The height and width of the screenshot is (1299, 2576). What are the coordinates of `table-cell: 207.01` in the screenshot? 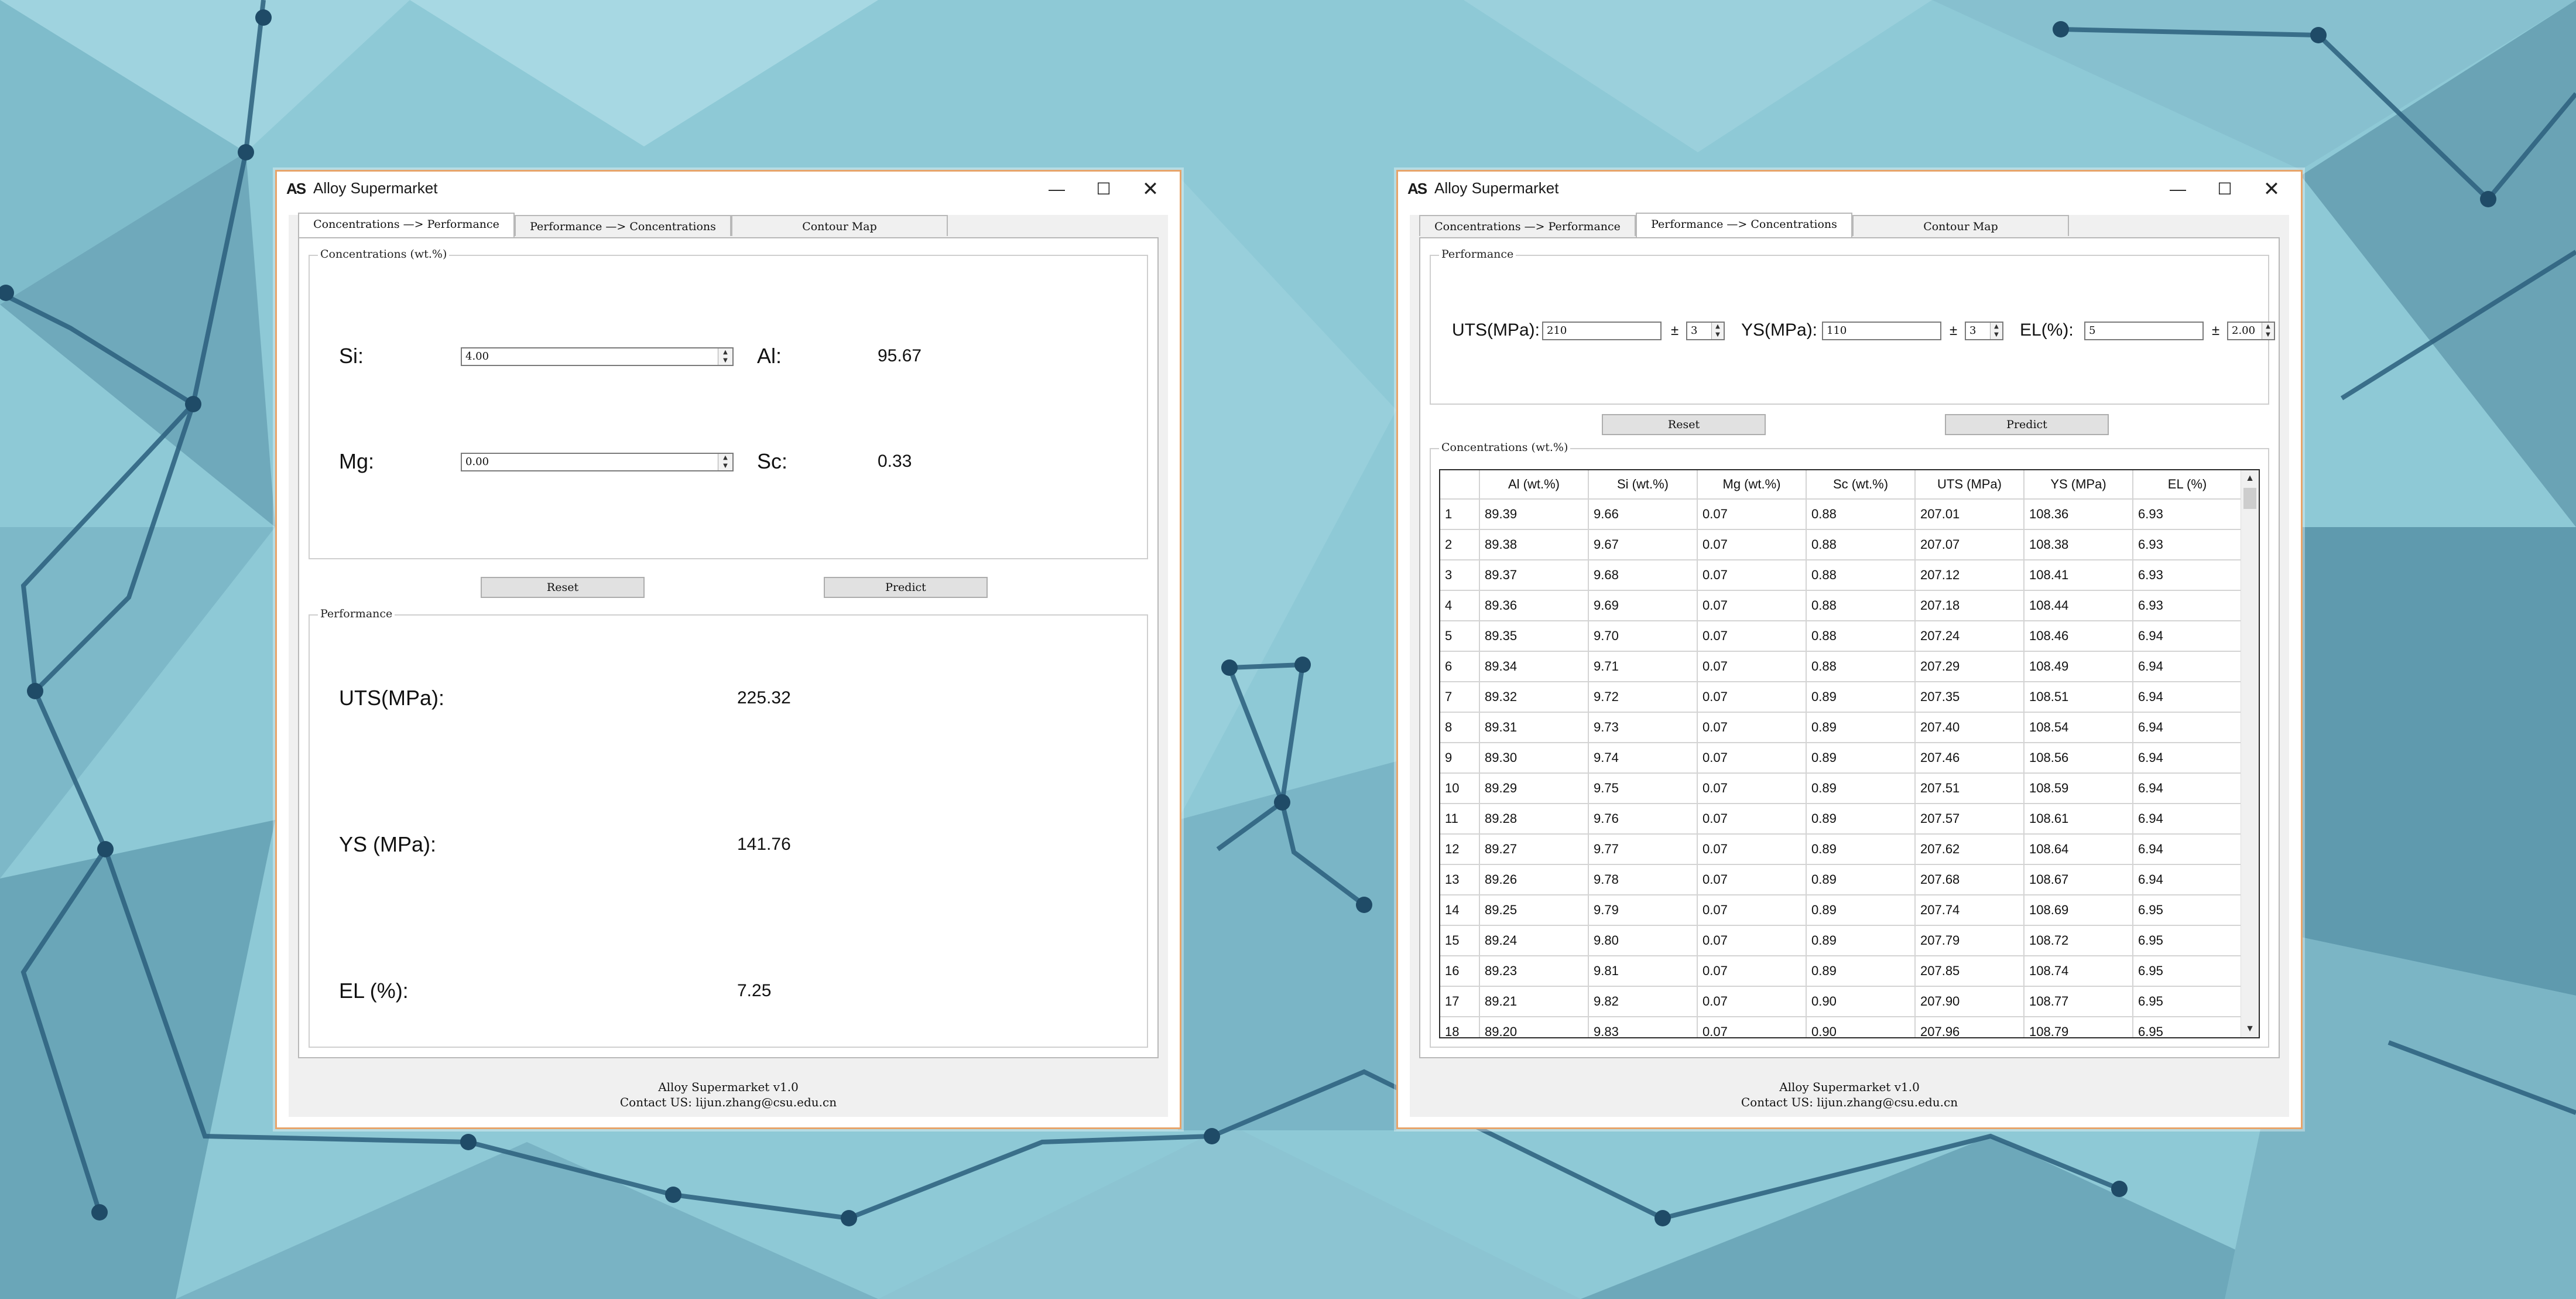 It's located at (1970, 514).